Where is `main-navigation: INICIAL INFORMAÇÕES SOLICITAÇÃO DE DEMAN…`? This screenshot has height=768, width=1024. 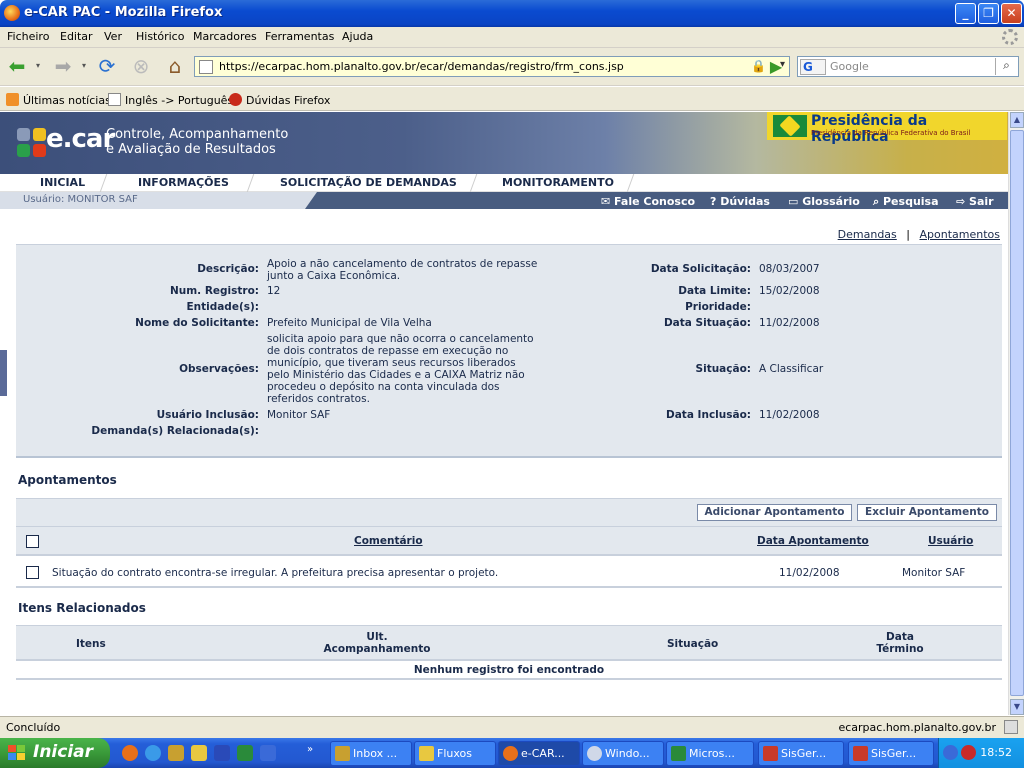
main-navigation: INICIAL INFORMAÇÕES SOLICITAÇÃO DE DEMAN… is located at coordinates (504, 183).